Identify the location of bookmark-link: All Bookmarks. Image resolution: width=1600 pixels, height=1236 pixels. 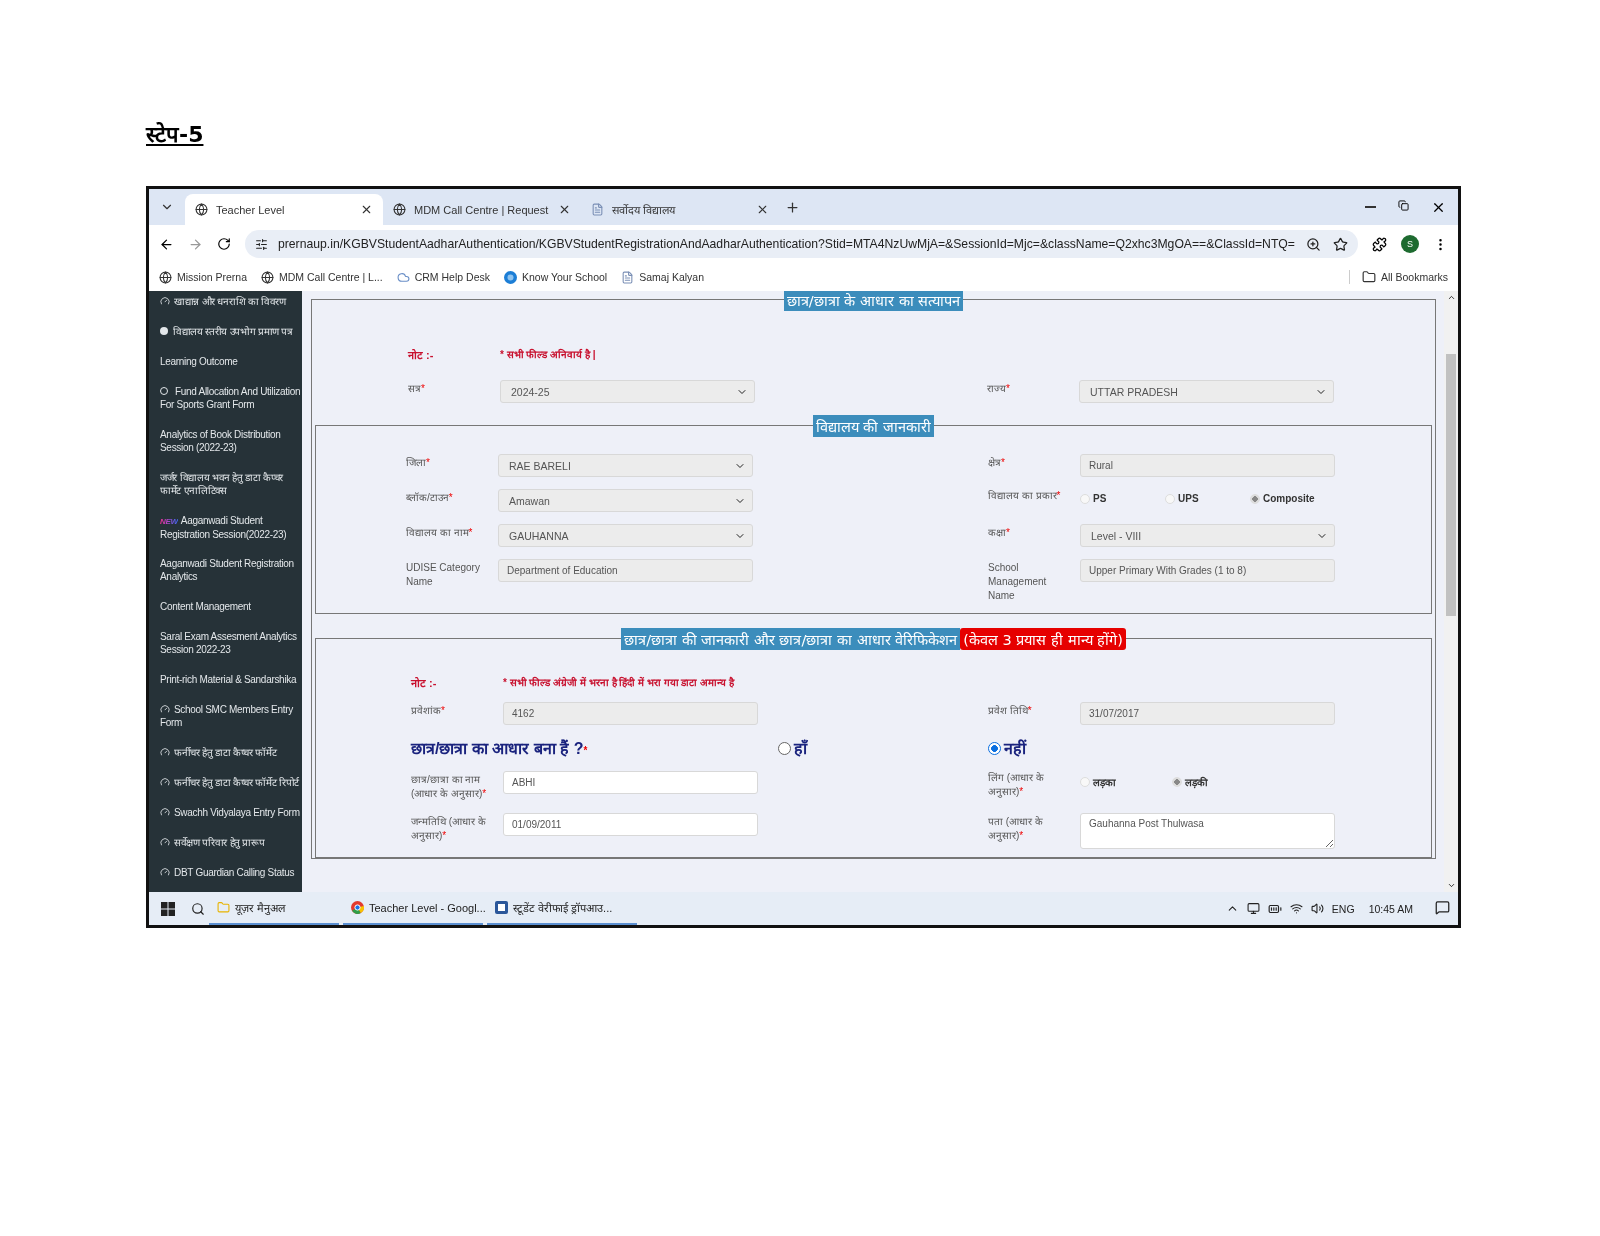
(1414, 277).